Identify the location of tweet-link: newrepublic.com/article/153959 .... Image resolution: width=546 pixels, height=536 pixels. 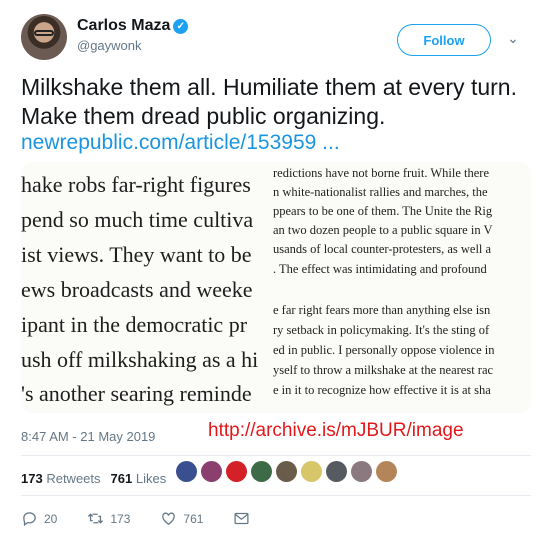
(180, 143).